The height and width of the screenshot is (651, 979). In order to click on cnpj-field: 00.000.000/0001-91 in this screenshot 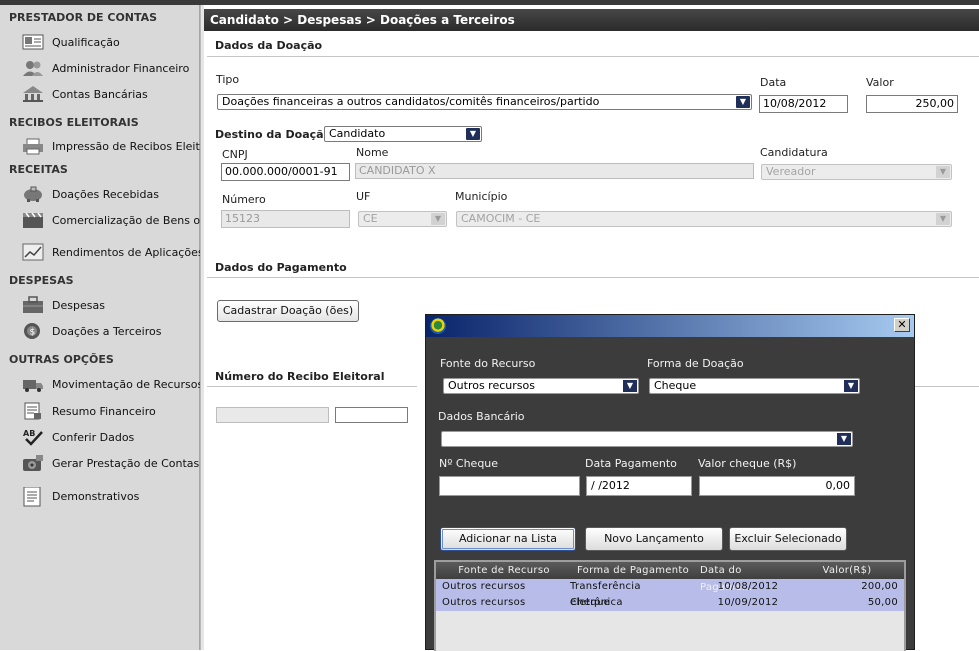, I will do `click(285, 172)`.